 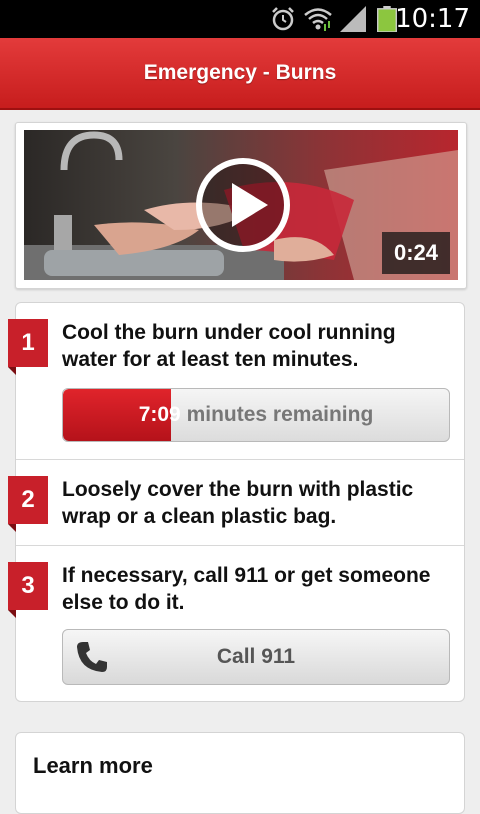 I want to click on call-button-label: Call 911, so click(x=256, y=656).